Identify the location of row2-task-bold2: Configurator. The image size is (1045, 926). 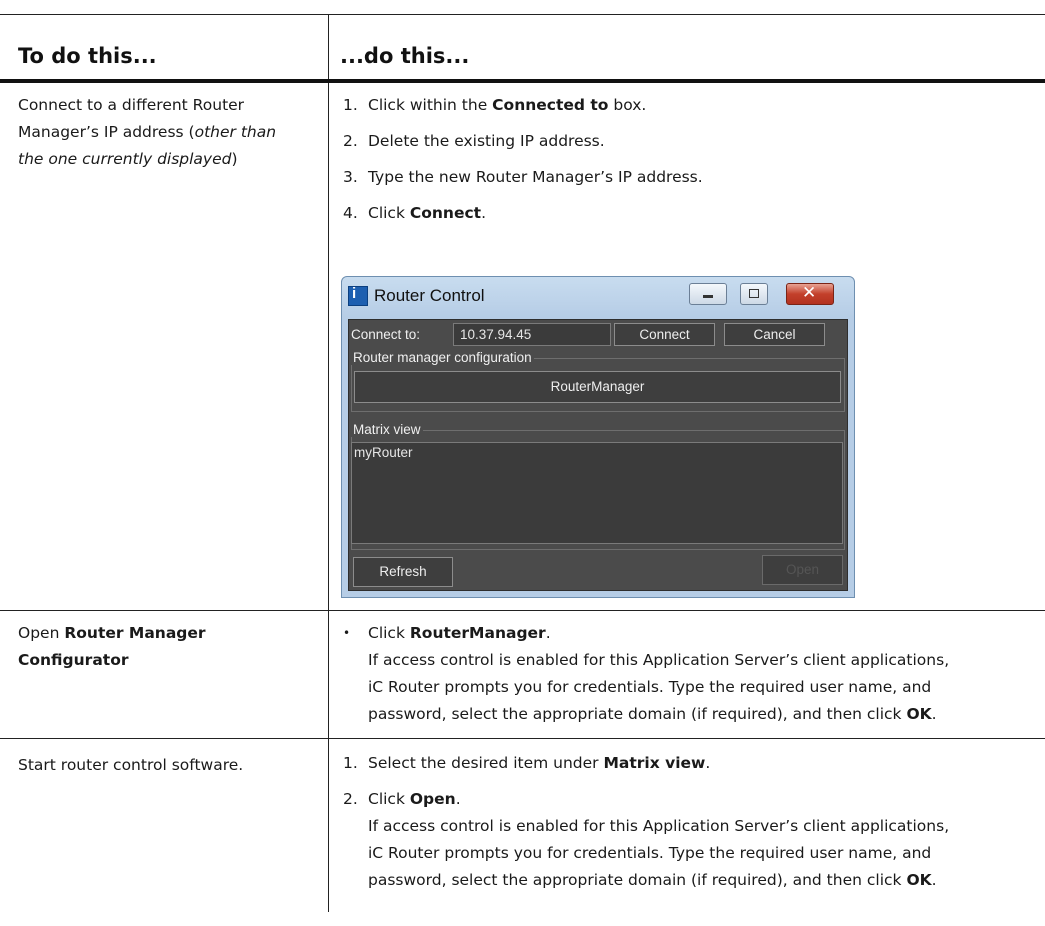
(73, 660).